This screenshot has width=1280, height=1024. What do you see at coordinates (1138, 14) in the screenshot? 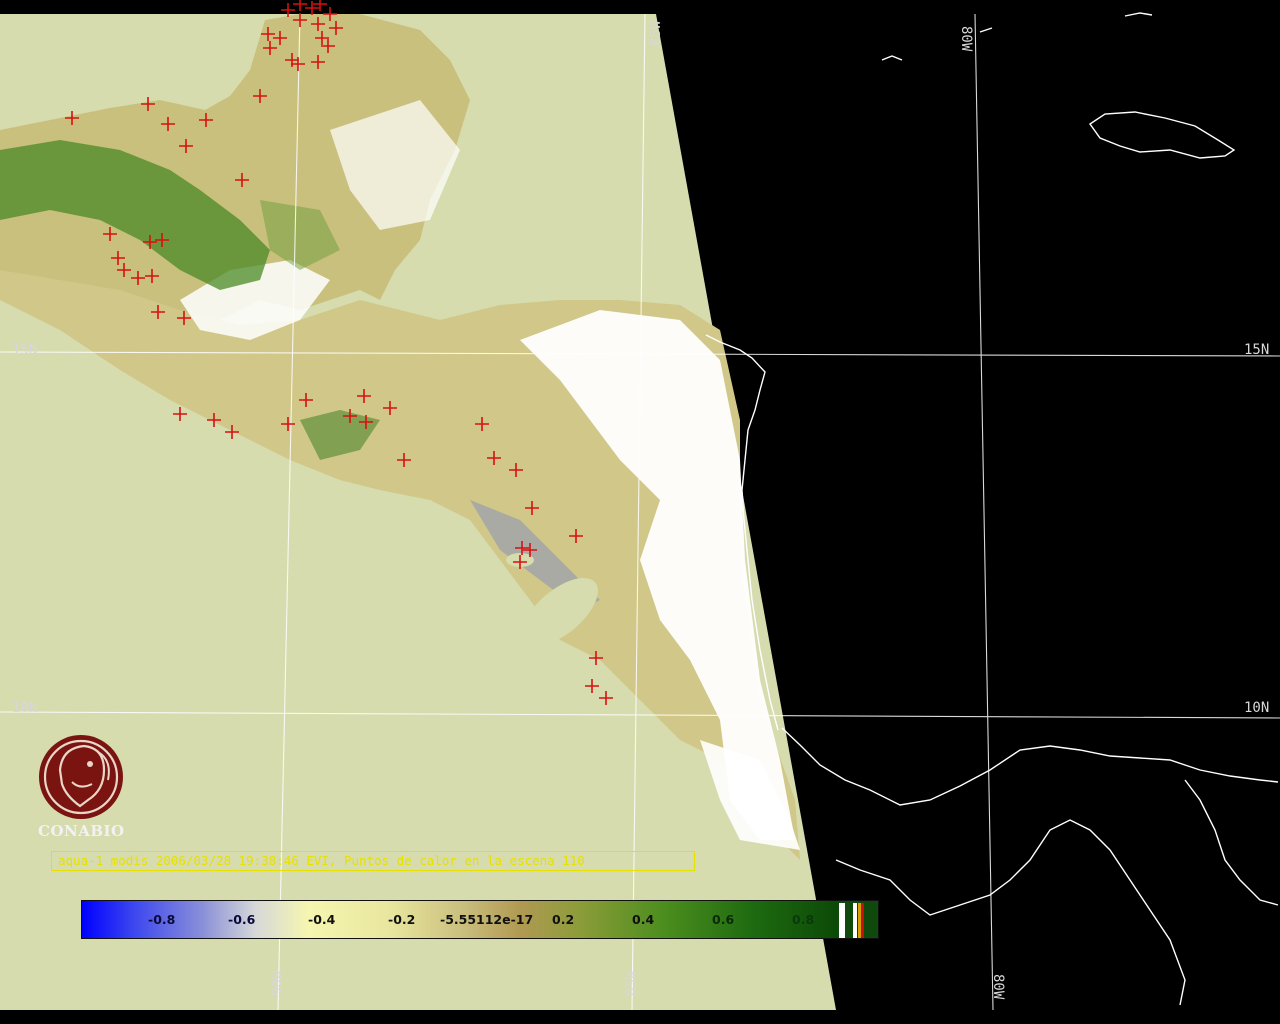
I see `island-top-right` at bounding box center [1138, 14].